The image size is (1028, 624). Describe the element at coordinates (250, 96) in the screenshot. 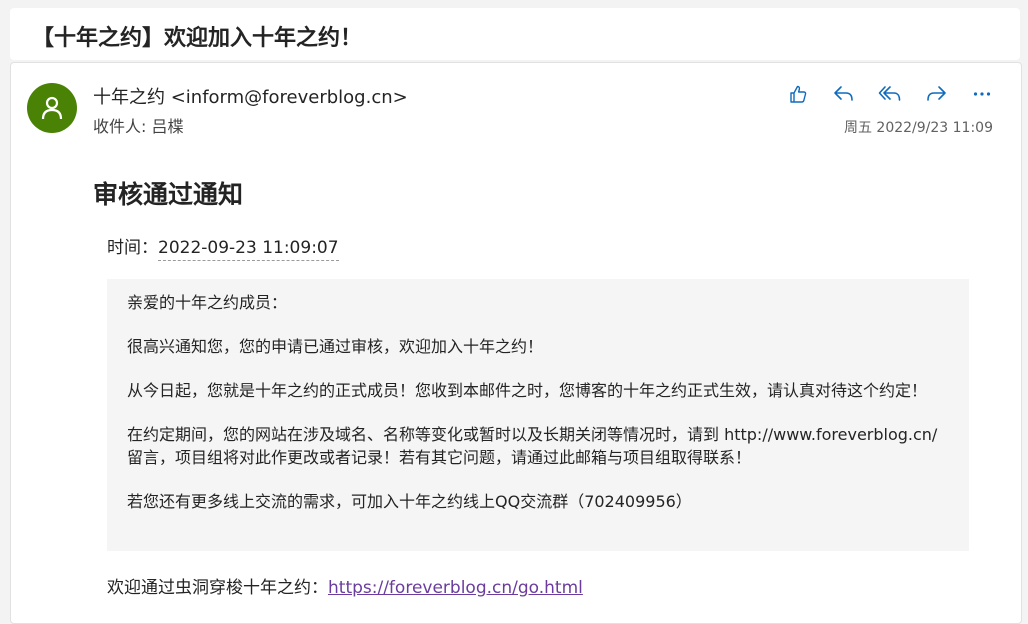

I see `sender-name: 十年之约 <inform@foreverblog.cn>` at that location.